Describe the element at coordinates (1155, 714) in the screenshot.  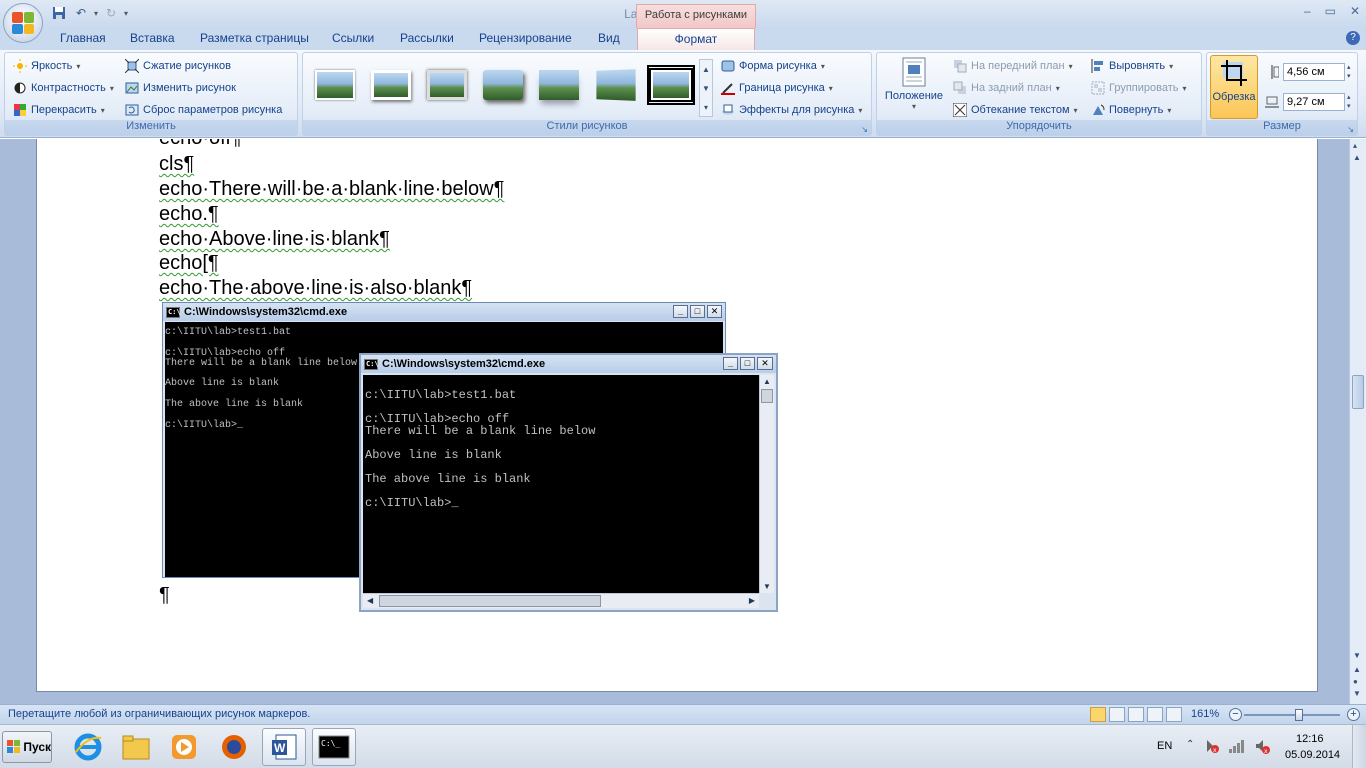
I see `outline-view-icon` at that location.